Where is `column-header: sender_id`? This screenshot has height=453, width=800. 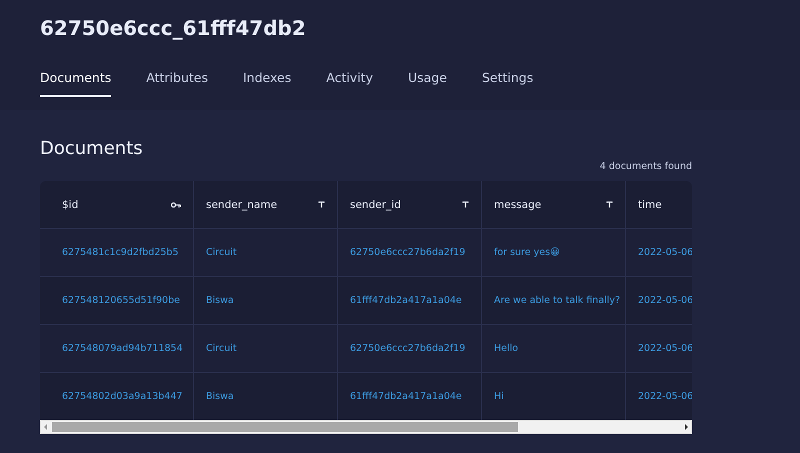 column-header: sender_id is located at coordinates (375, 204).